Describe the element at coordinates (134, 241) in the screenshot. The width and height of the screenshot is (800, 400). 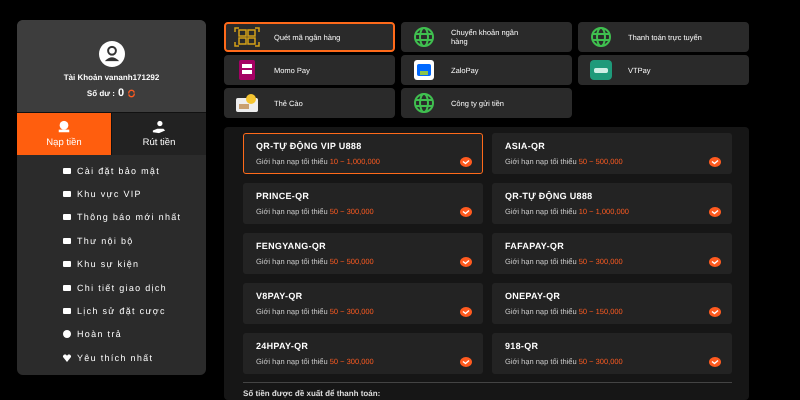
I see `menu-item: Thư nội bộ` at that location.